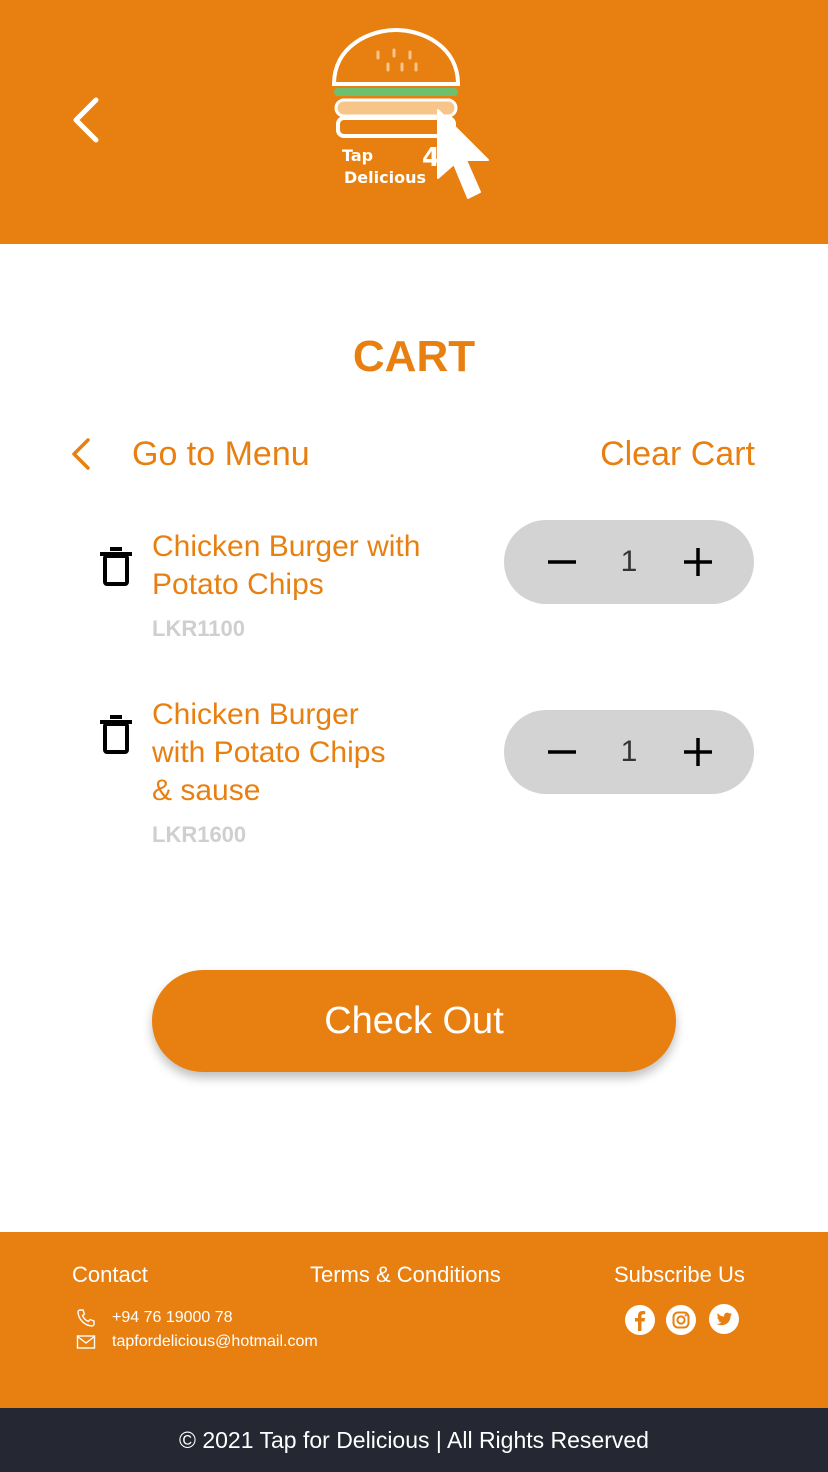  I want to click on item-name-line: with Potato Chips, so click(269, 752).